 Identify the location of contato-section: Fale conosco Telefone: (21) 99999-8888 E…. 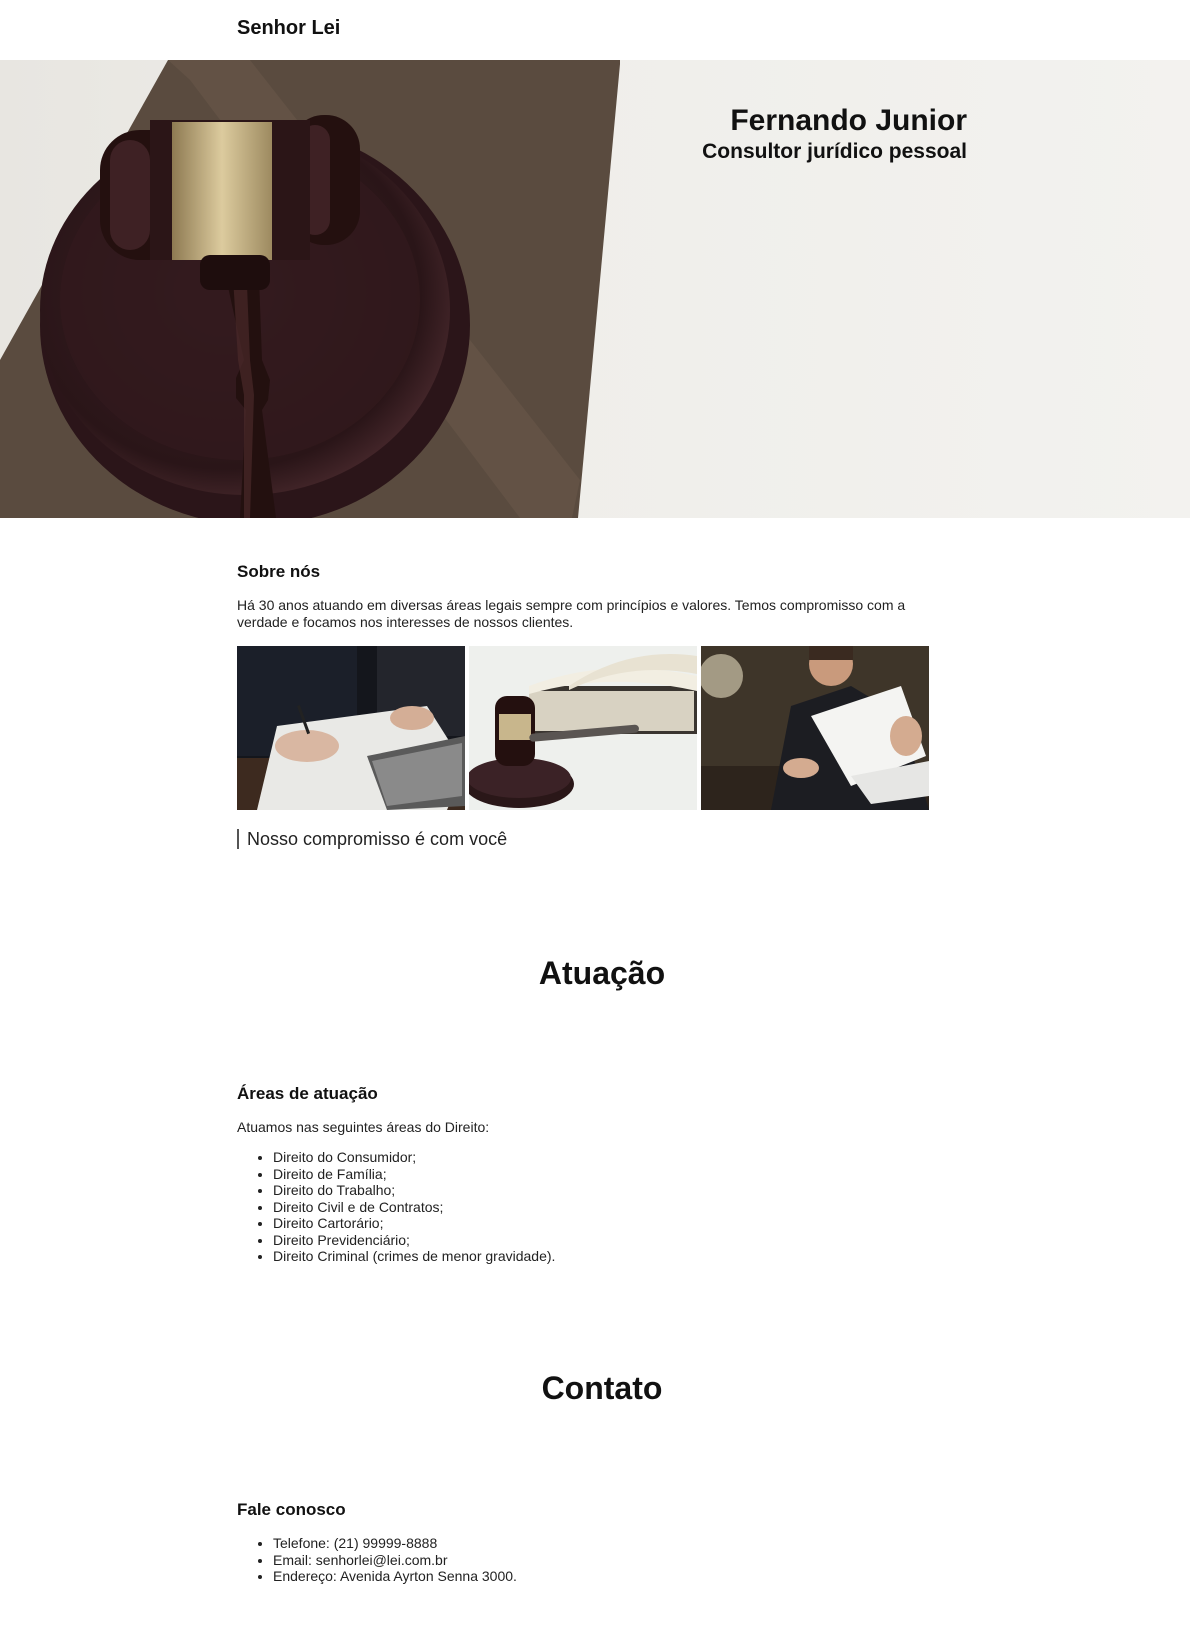
(597, 1542).